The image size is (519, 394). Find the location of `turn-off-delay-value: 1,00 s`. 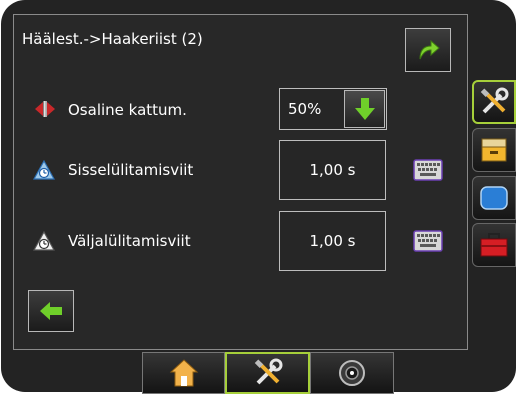

turn-off-delay-value: 1,00 s is located at coordinates (332, 241).